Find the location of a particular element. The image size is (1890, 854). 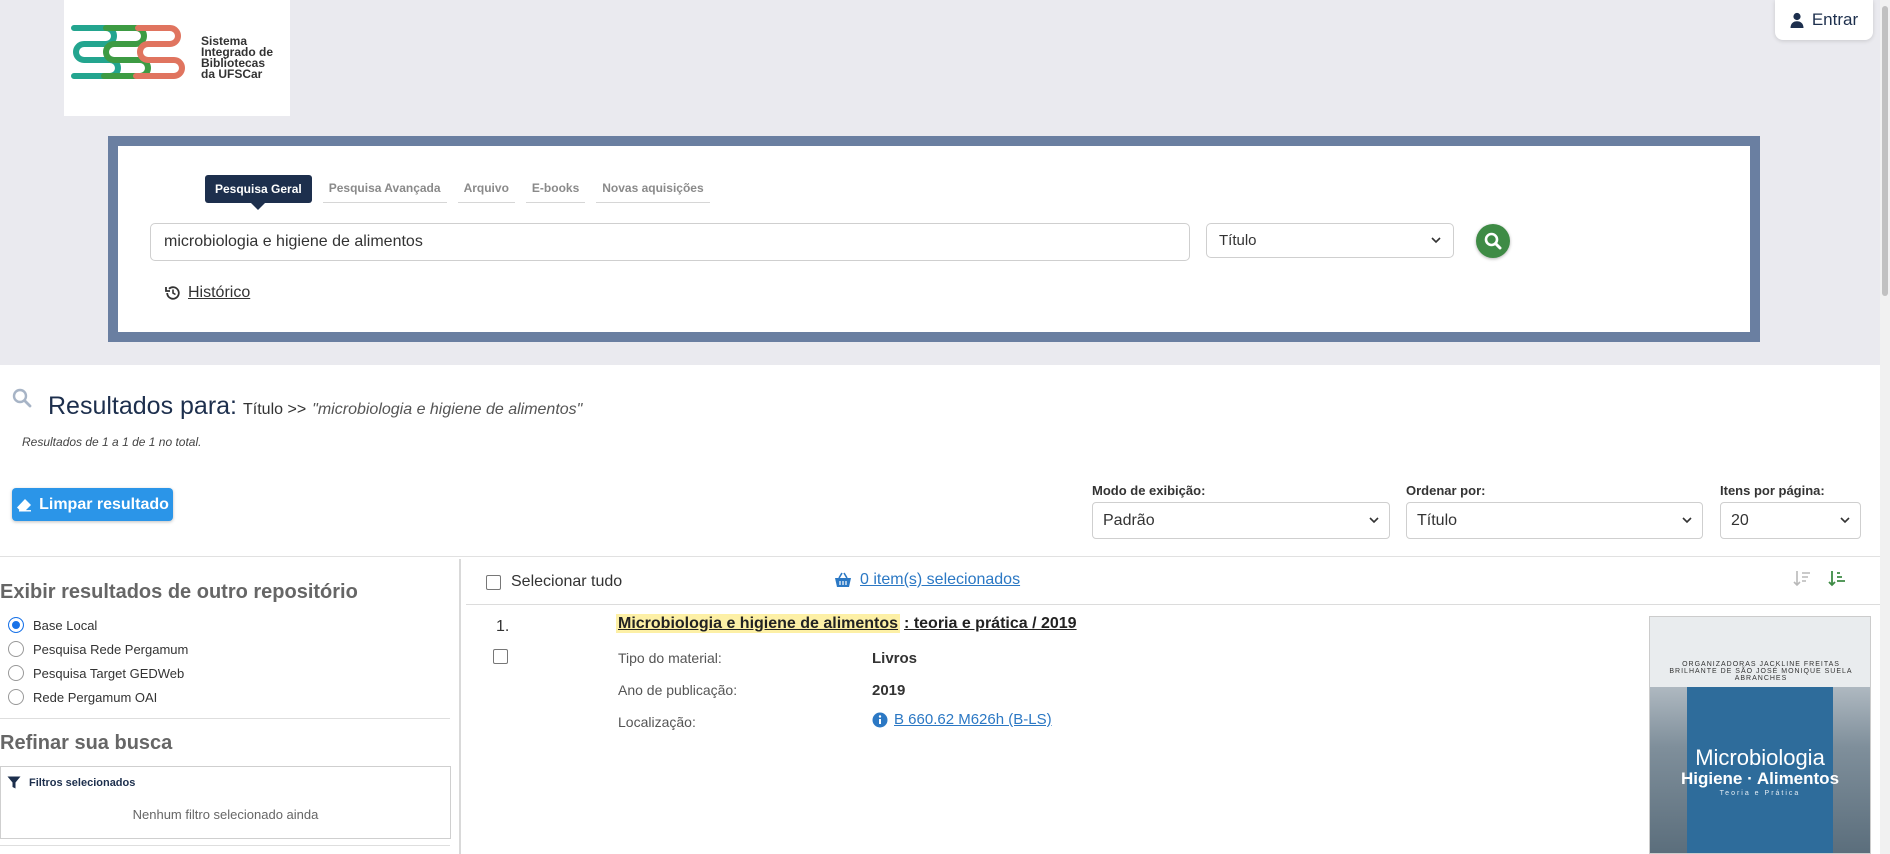

tab-novas-aquisicoes: Novas aquisições is located at coordinates (653, 189).